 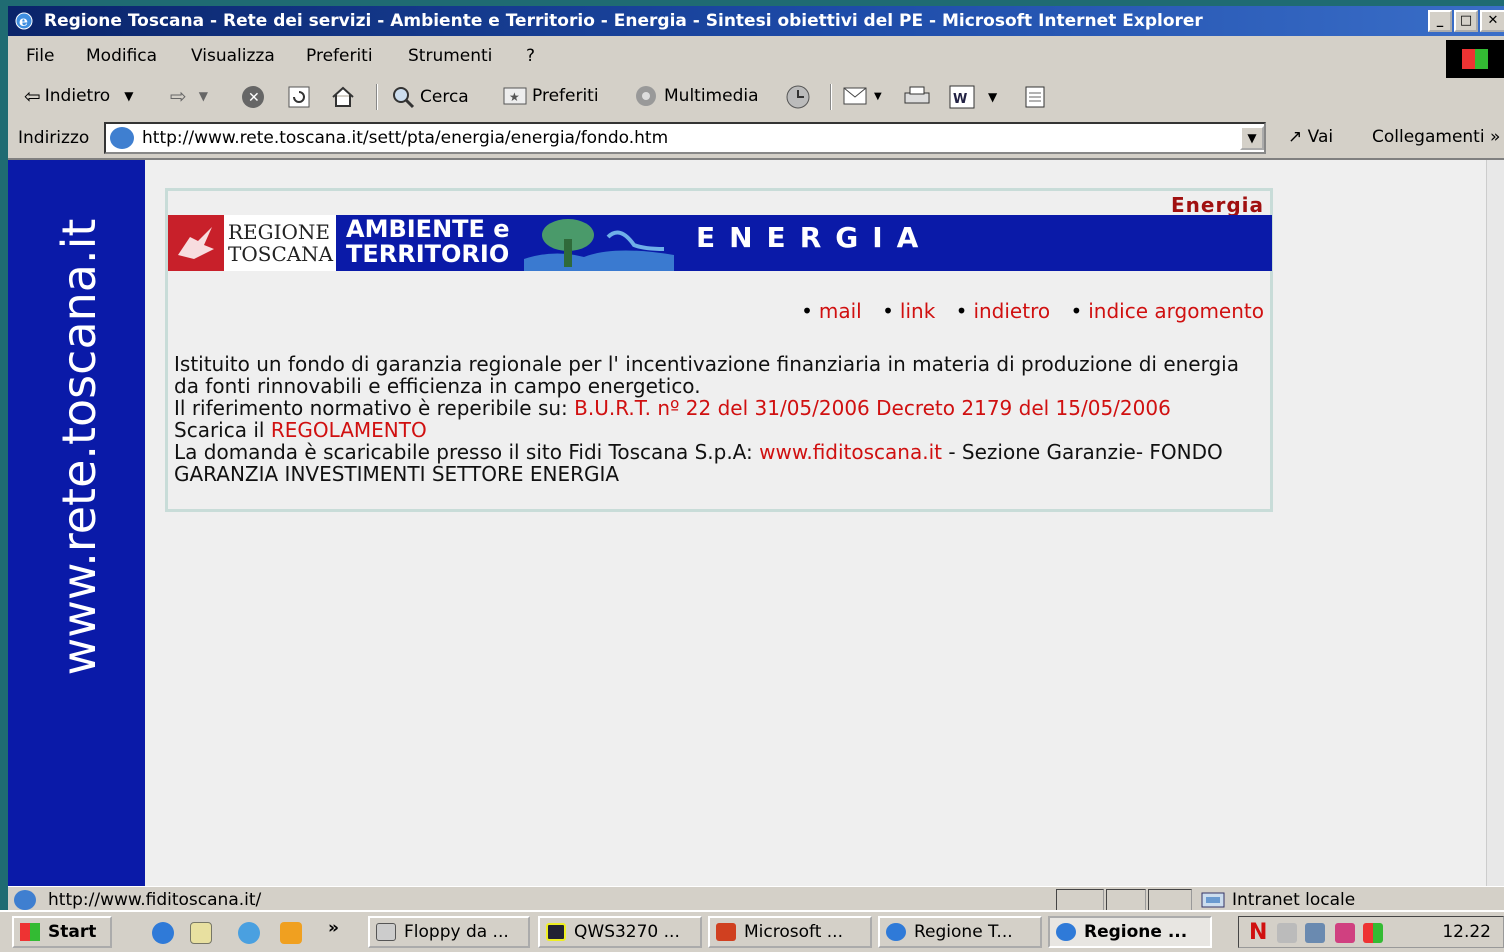 I want to click on favorites-icon: ★, so click(x=515, y=96).